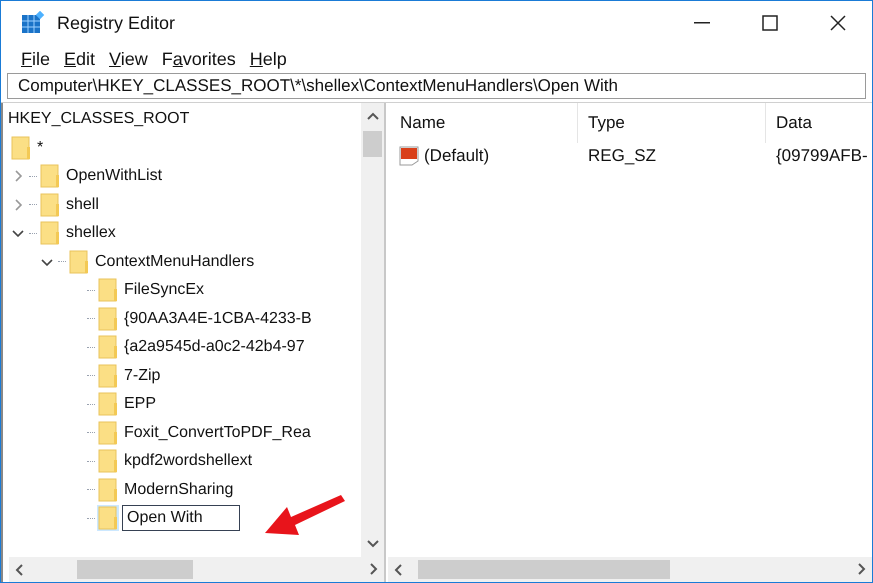 The width and height of the screenshot is (873, 583). Describe the element at coordinates (214, 347) in the screenshot. I see `tree-item: {a2a9545d-a0c2-42b4-97` at that location.